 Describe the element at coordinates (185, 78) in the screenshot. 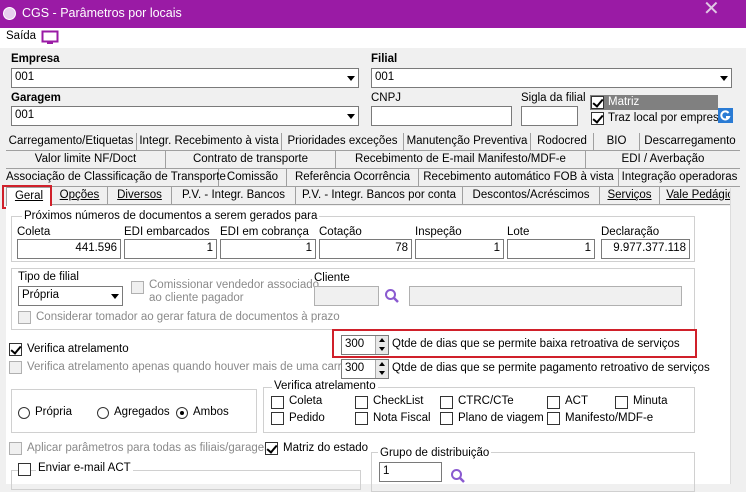

I see `company-select: 001` at that location.